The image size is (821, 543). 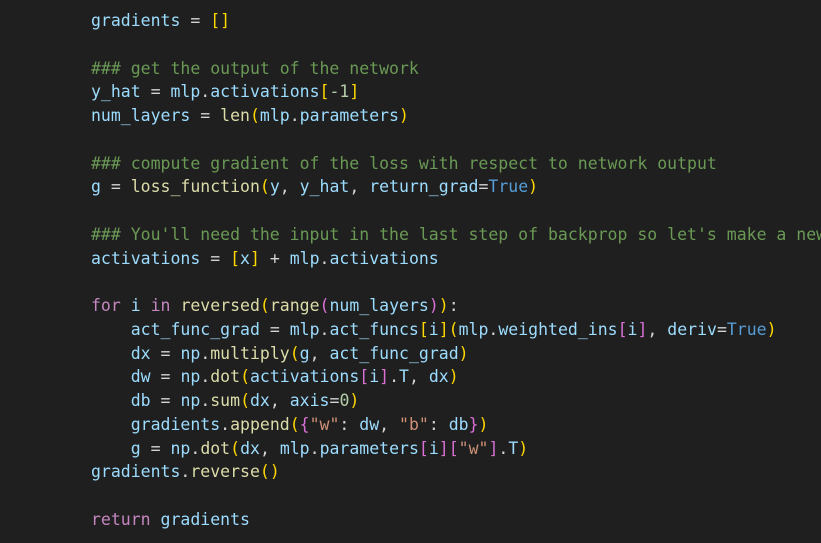 I want to click on variable-token: deriv, so click(x=692, y=329).